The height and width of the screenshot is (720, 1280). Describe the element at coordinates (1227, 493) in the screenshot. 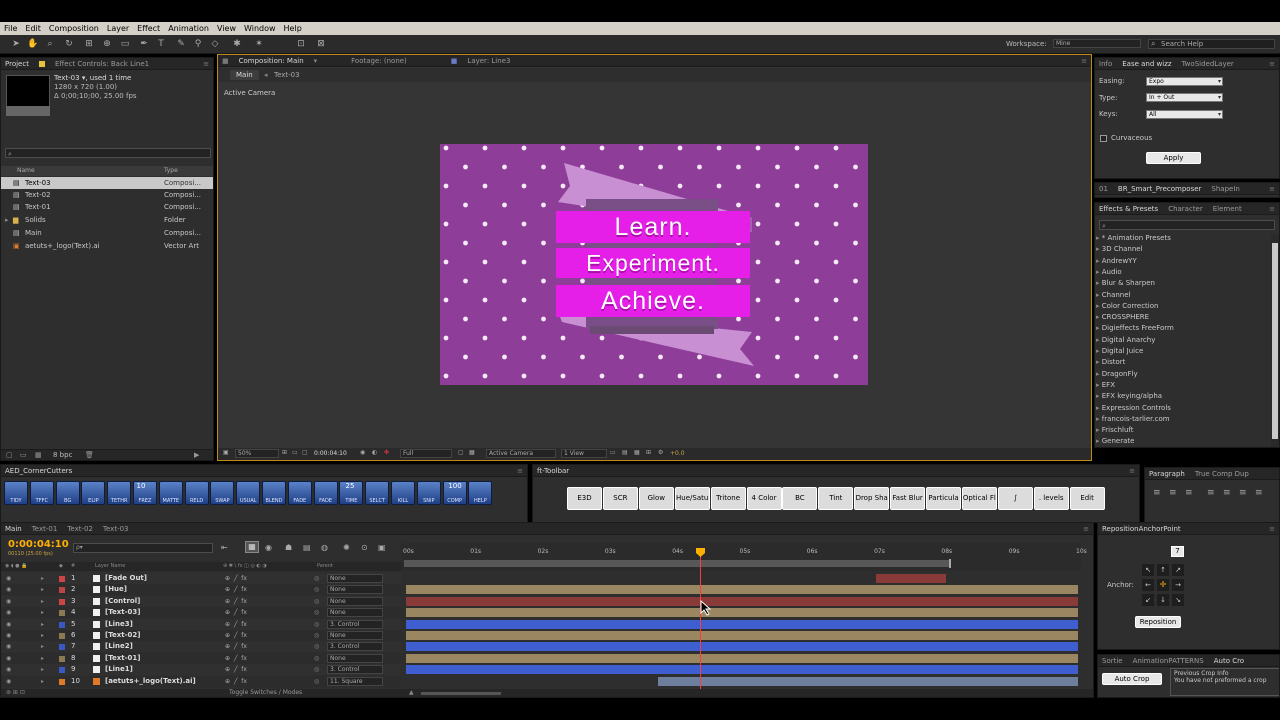

I see `justify-center-icon: ≡` at that location.